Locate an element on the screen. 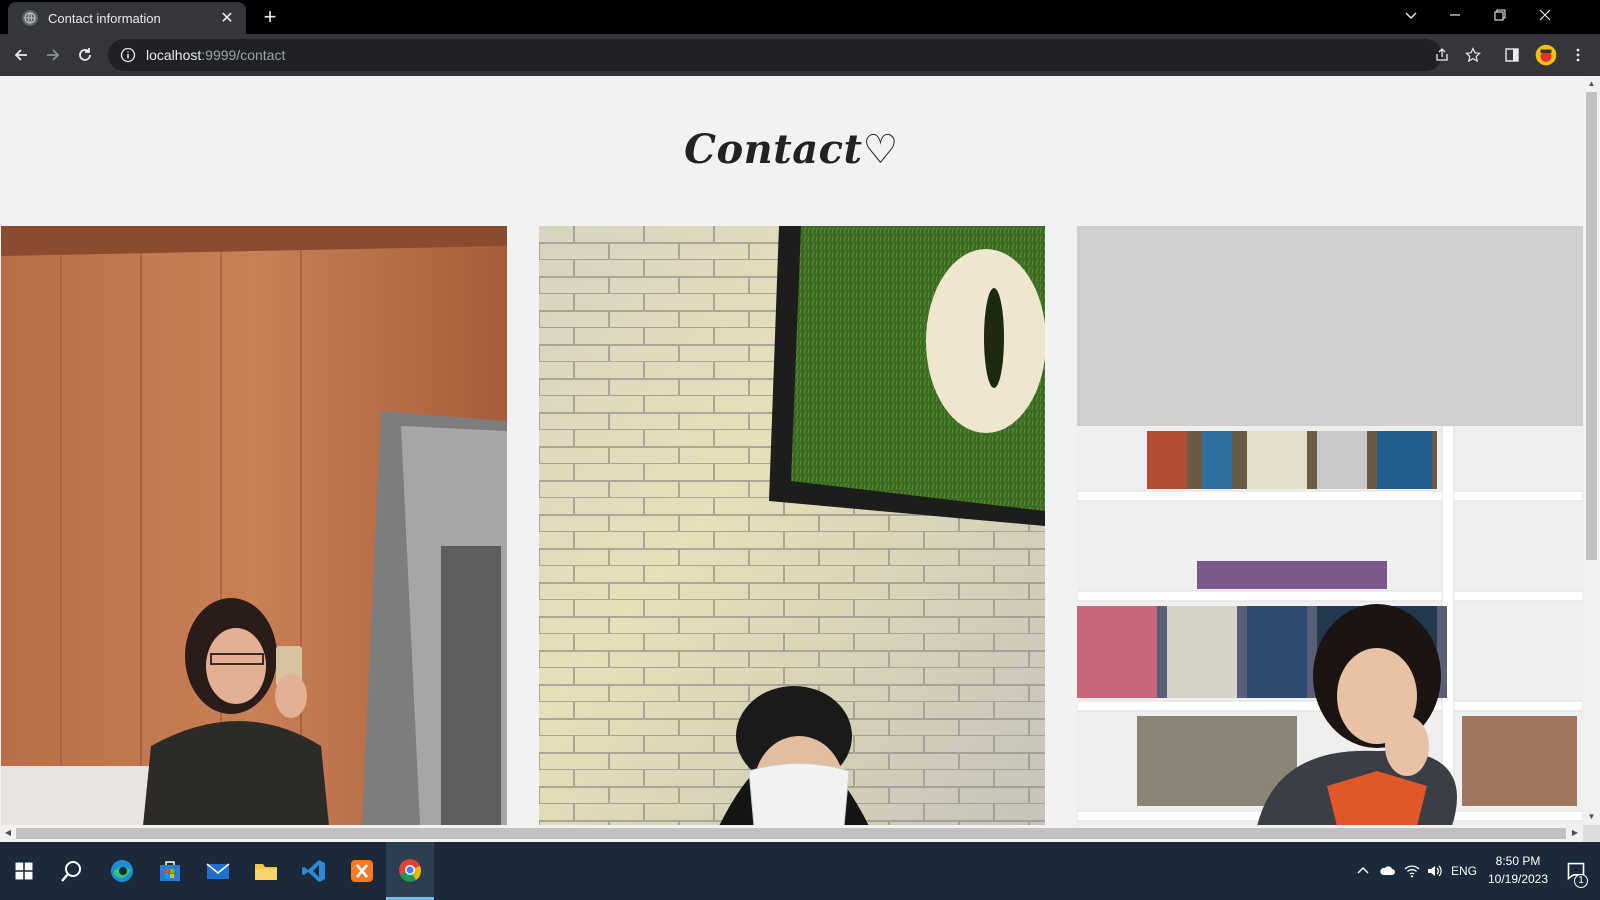 Image resolution: width=1600 pixels, height=900 pixels. restore-icon is located at coordinates (1500, 15).